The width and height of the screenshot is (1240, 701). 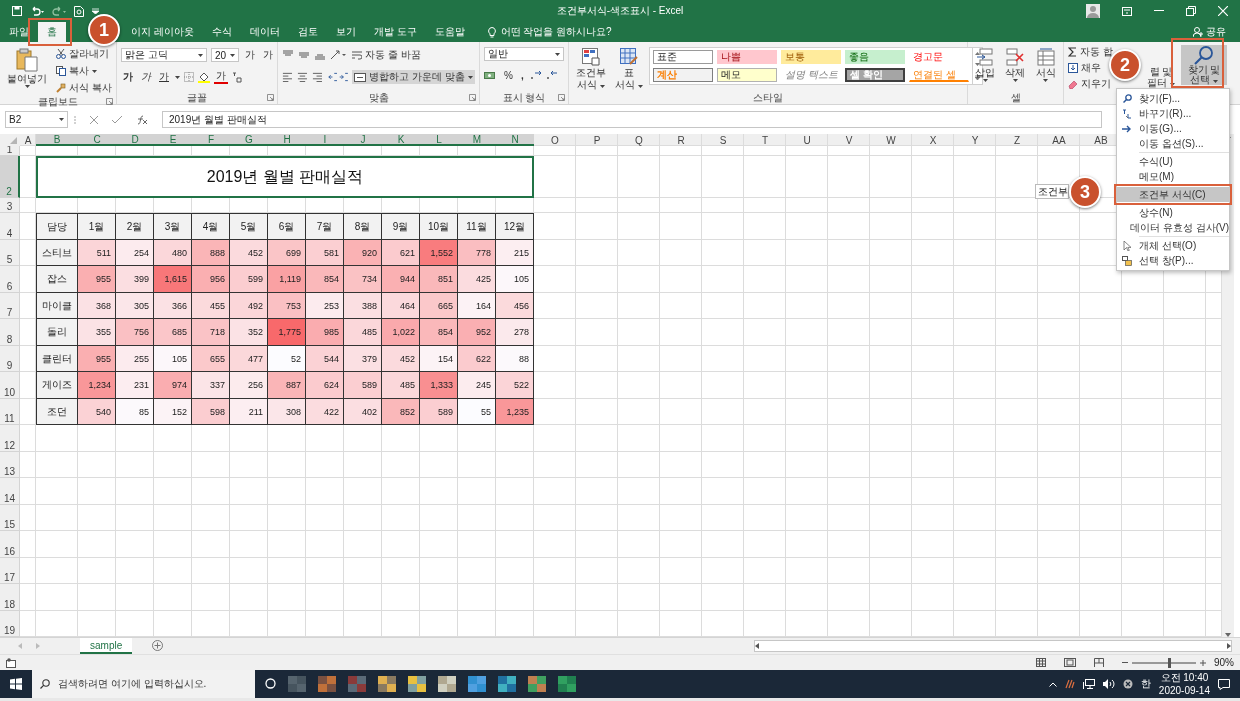 What do you see at coordinates (84, 88) in the screenshot?
I see `format-painter-button: 서식 복사` at bounding box center [84, 88].